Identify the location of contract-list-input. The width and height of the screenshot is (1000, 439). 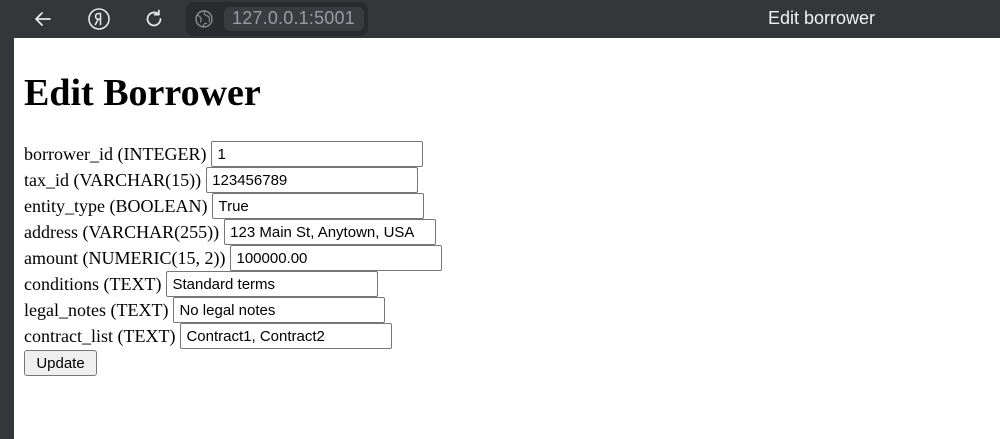
(286, 336).